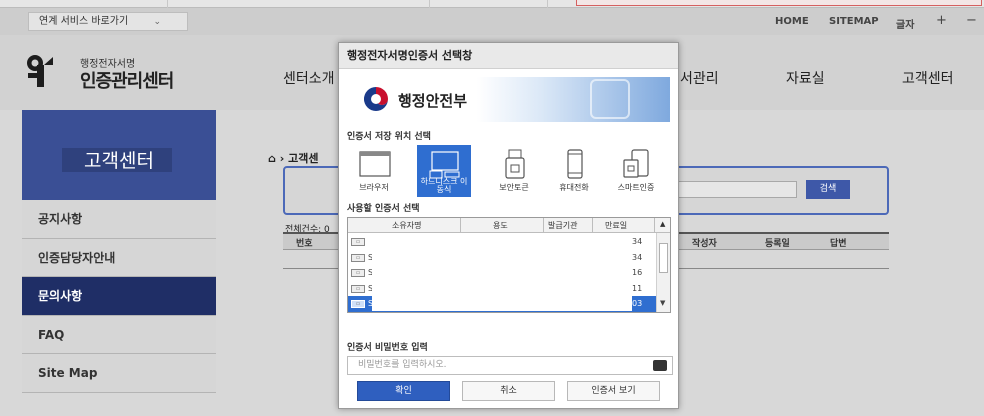  Describe the element at coordinates (636, 187) in the screenshot. I see `location-label: 스마트인증` at that location.